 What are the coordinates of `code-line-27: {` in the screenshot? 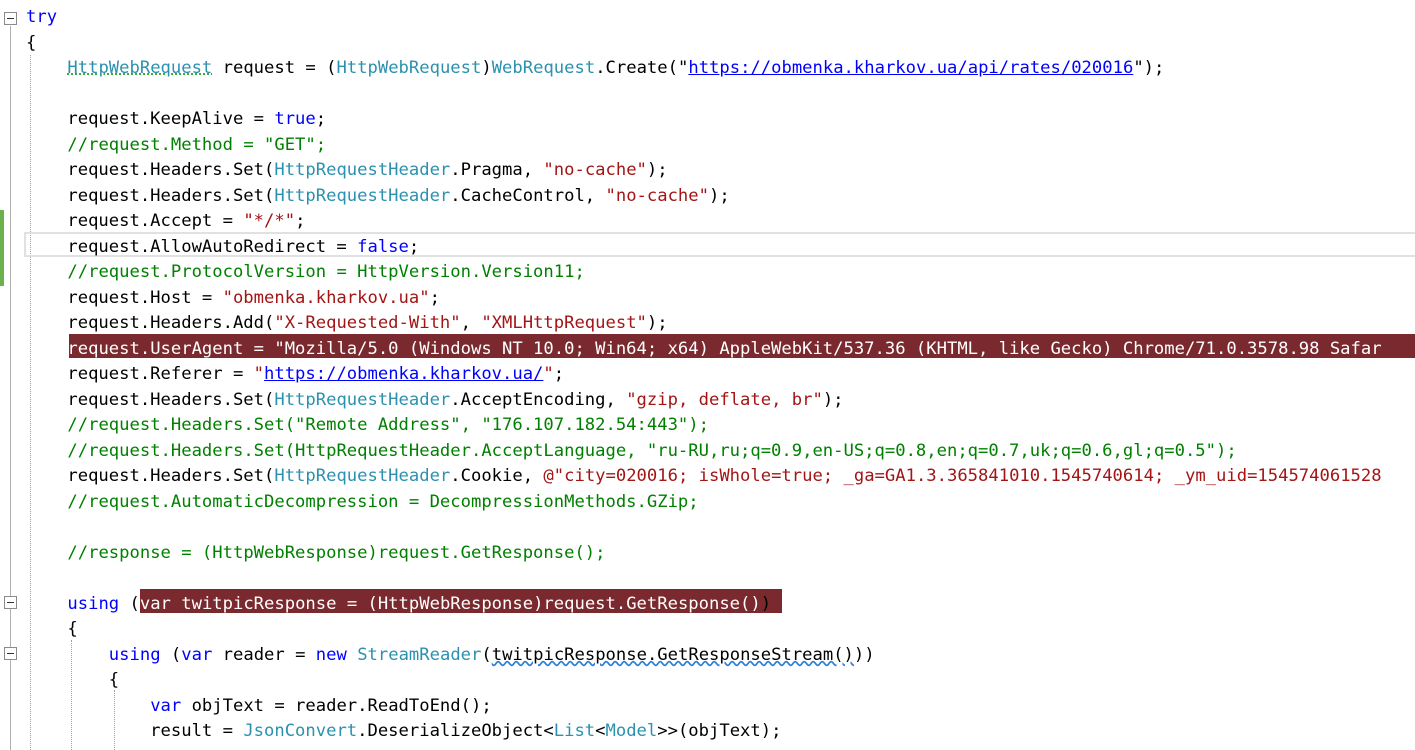 It's located at (72, 681).